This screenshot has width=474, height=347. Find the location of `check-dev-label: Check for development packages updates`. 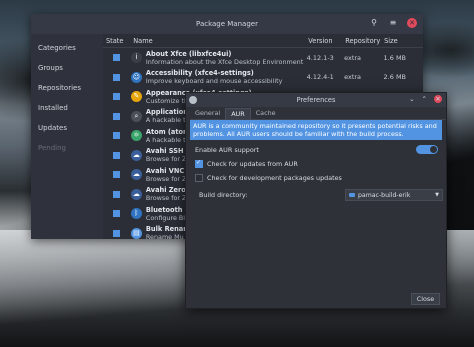

check-dev-label: Check for development packages updates is located at coordinates (274, 178).